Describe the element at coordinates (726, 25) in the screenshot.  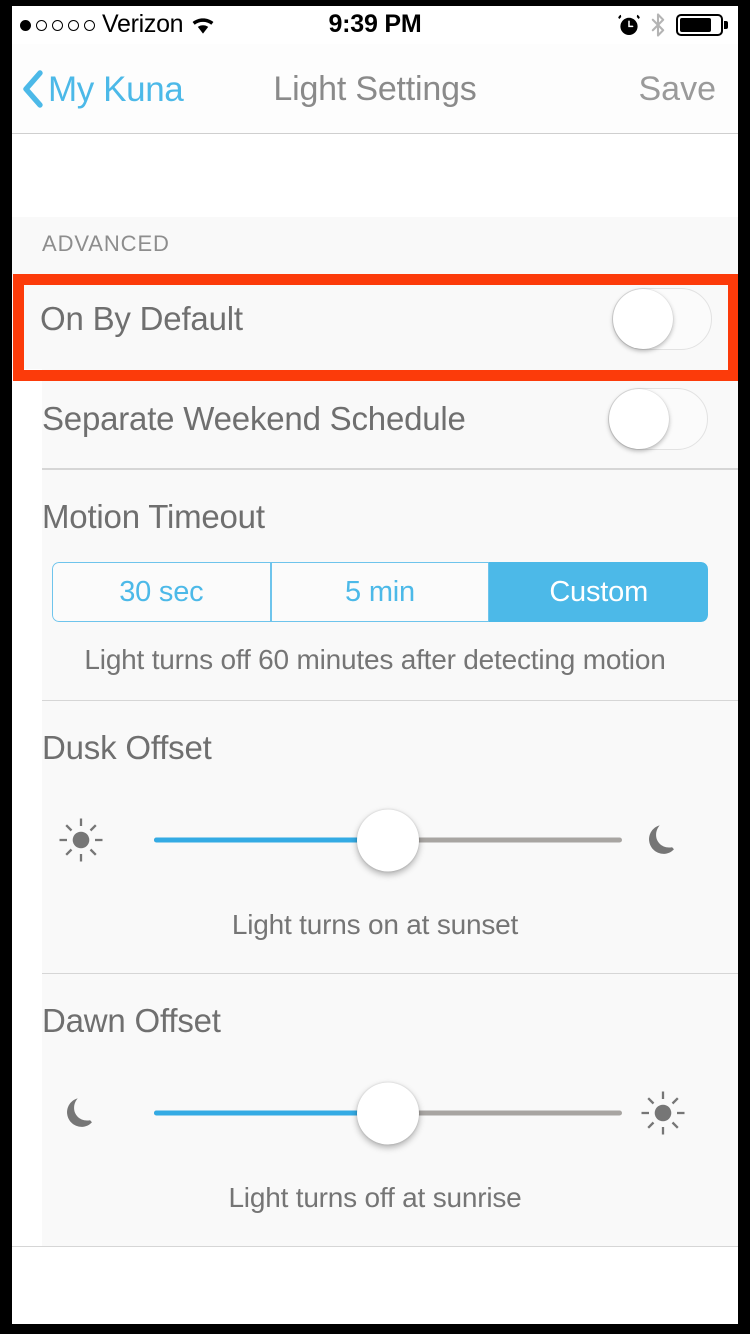
I see `battery-nub` at that location.